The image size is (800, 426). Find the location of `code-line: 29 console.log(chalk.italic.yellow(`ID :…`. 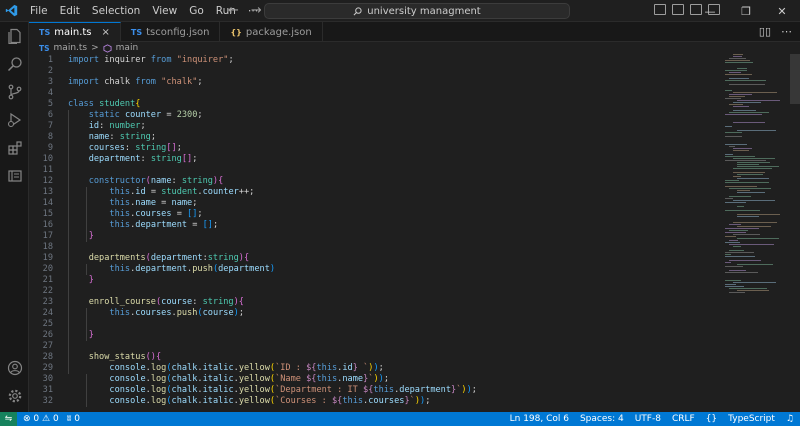

code-line: 29 console.log(chalk.italic.yellow(`ID :… is located at coordinates (206, 368).